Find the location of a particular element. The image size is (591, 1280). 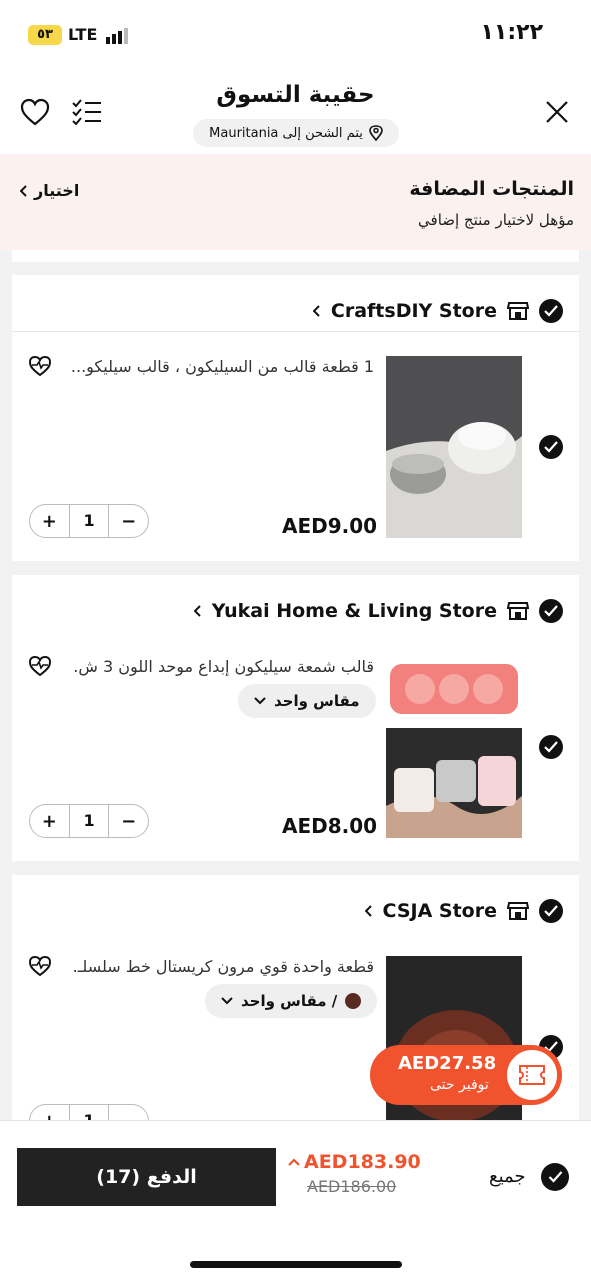

total-amount: AED183.90 is located at coordinates (362, 1162).